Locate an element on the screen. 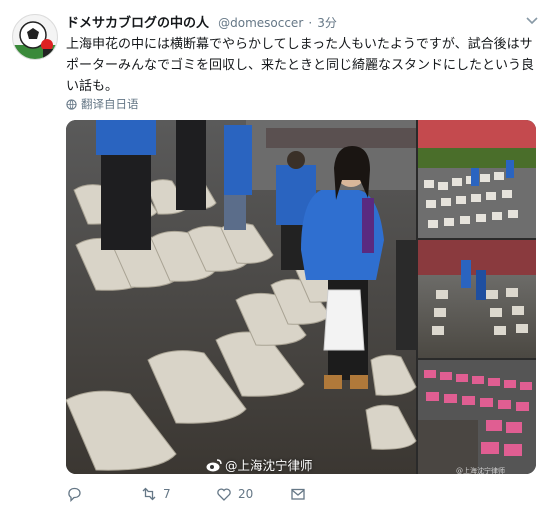 The image size is (559, 518). globe-icon is located at coordinates (71, 104).